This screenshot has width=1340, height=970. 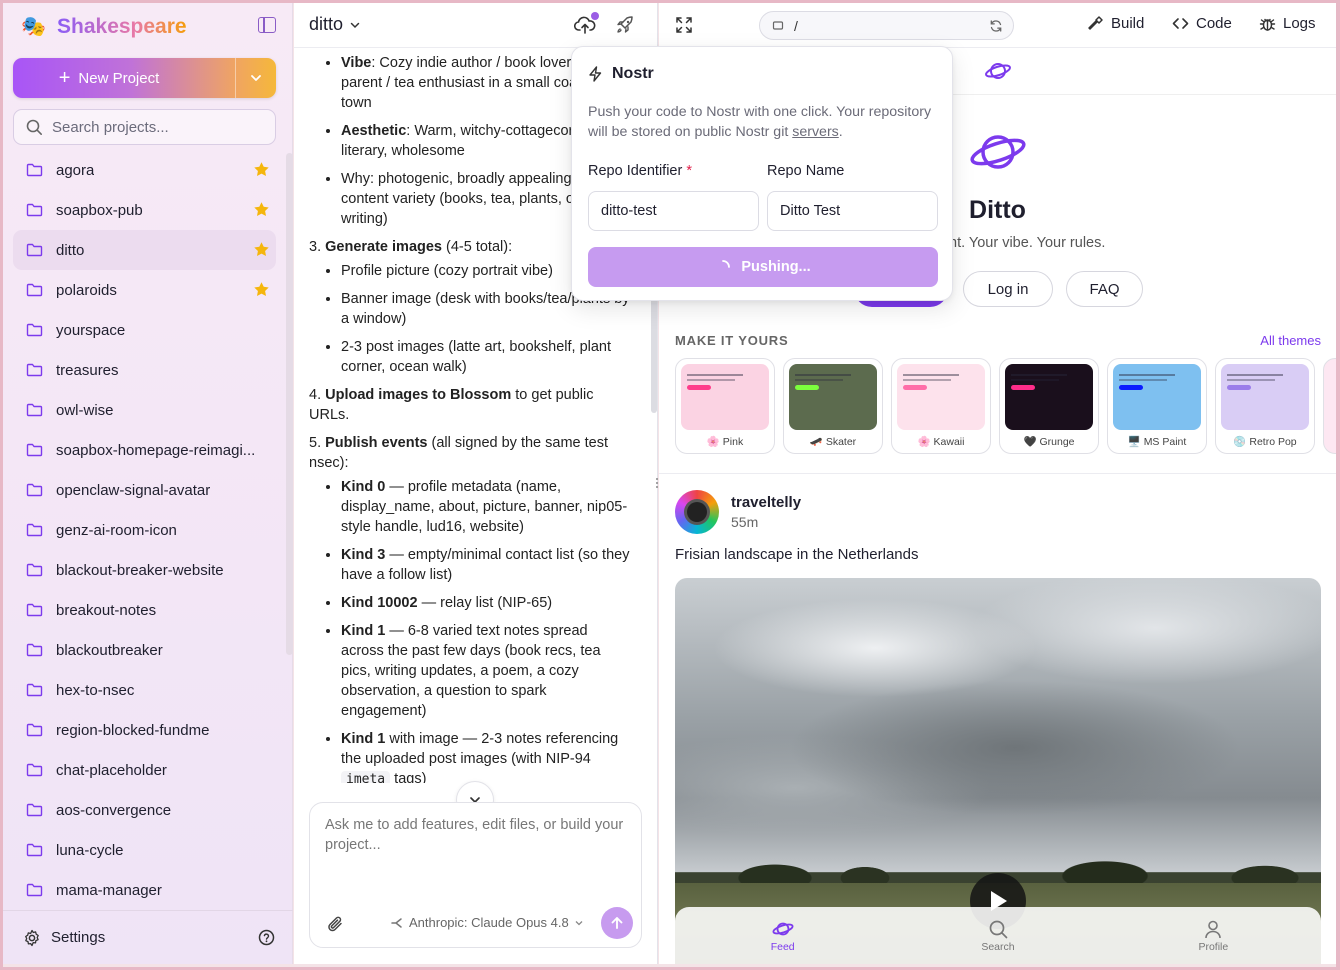 What do you see at coordinates (998, 71) in the screenshot?
I see `planet-logo-icon` at bounding box center [998, 71].